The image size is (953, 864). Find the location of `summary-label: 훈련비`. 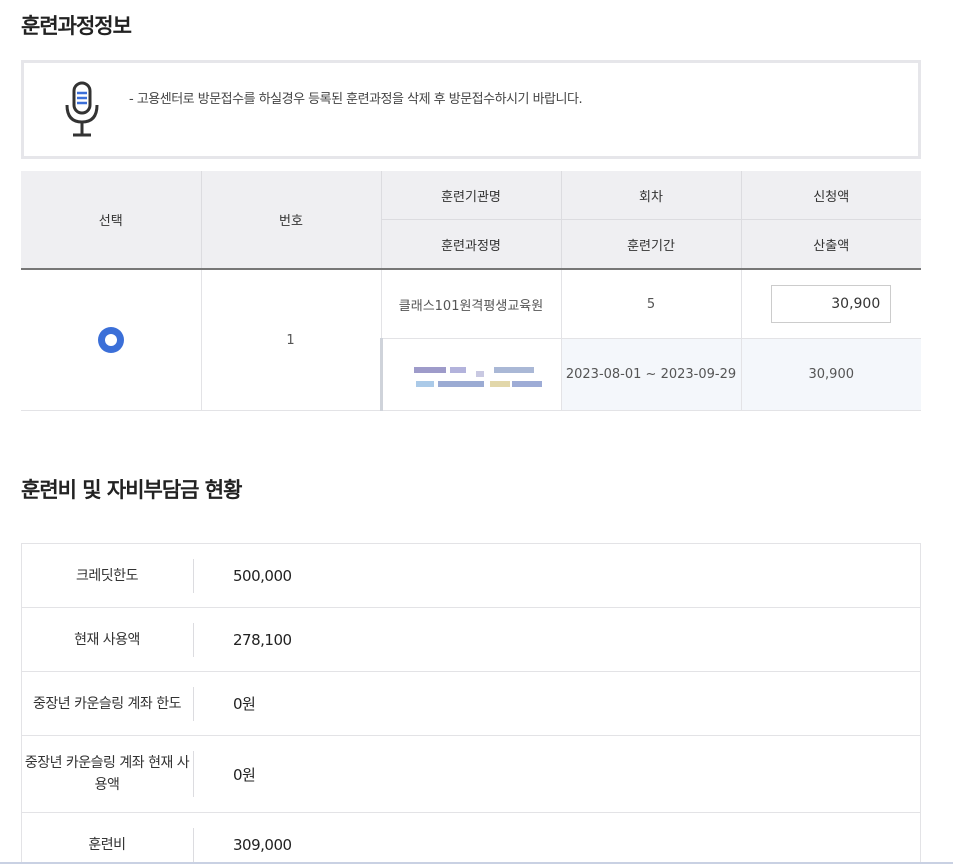

summary-label: 훈련비 is located at coordinates (108, 844).